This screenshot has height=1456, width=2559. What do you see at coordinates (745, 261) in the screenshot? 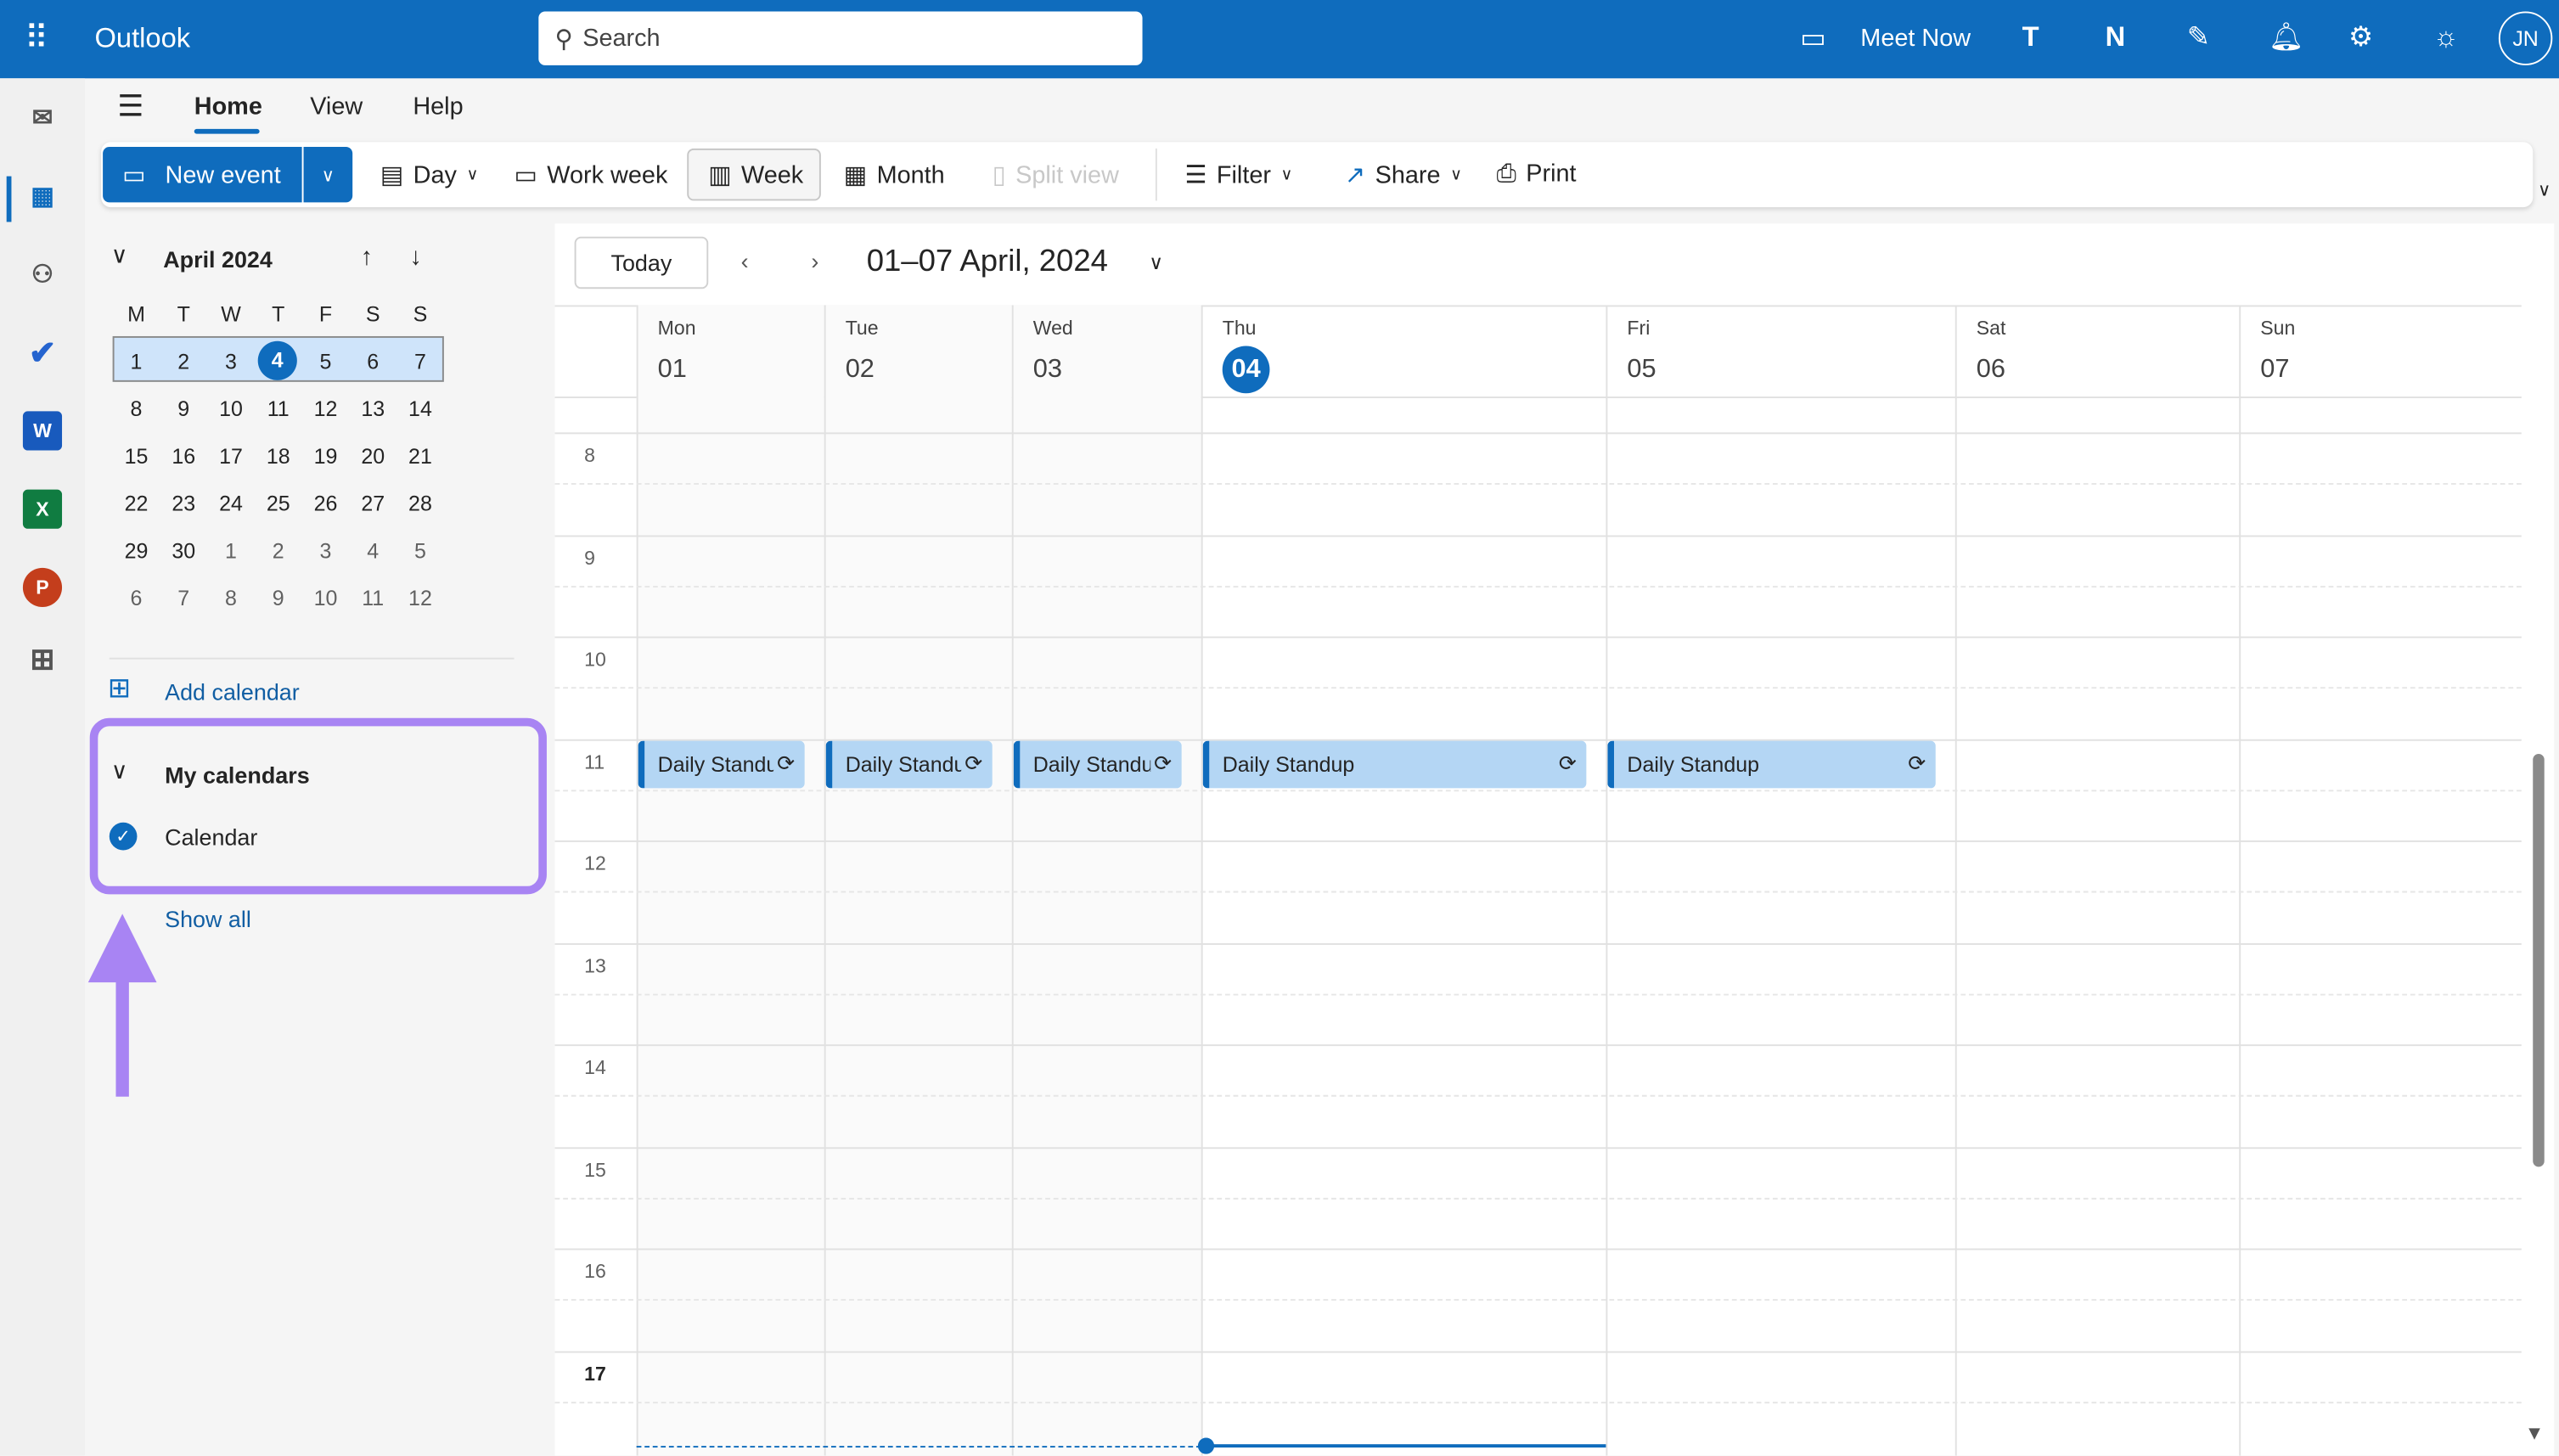
I see `previous-week-icon: ‹` at bounding box center [745, 261].